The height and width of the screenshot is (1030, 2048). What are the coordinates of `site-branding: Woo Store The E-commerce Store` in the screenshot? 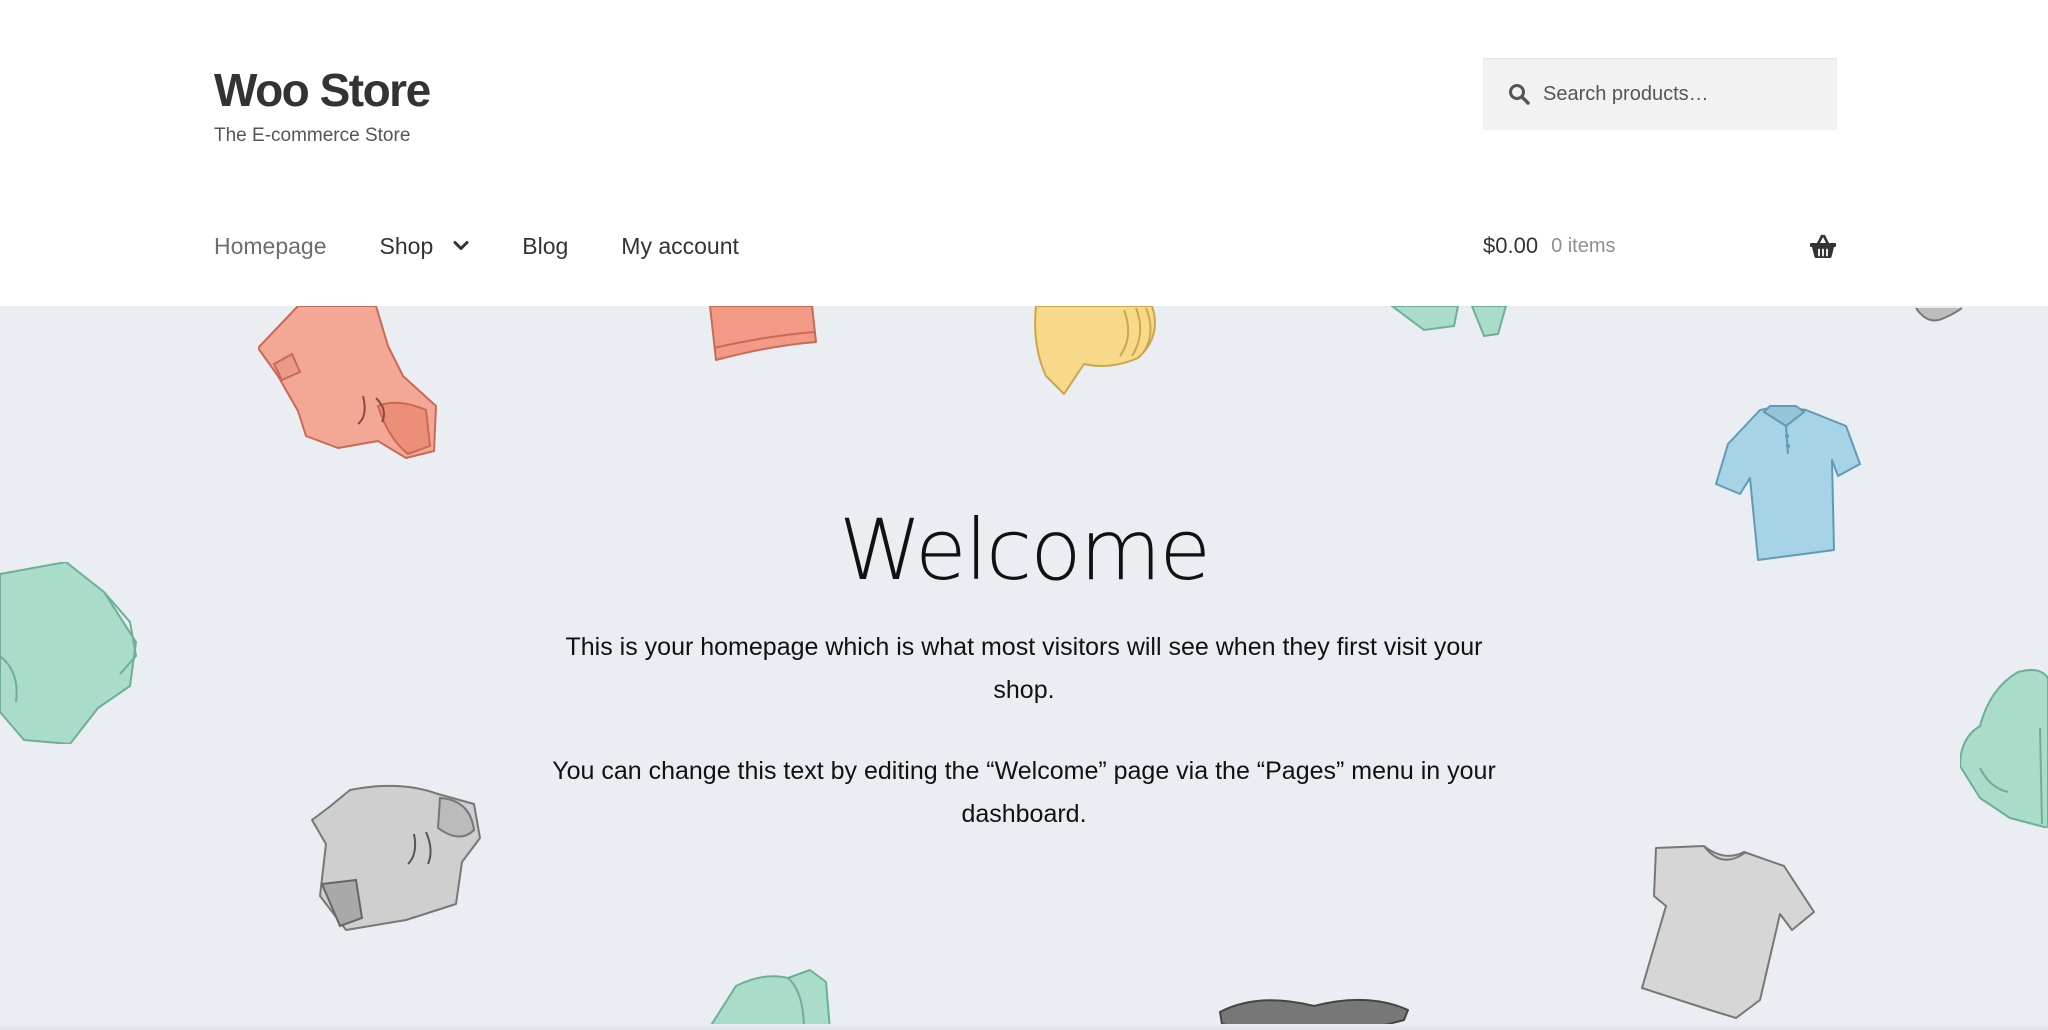 It's located at (322, 103).